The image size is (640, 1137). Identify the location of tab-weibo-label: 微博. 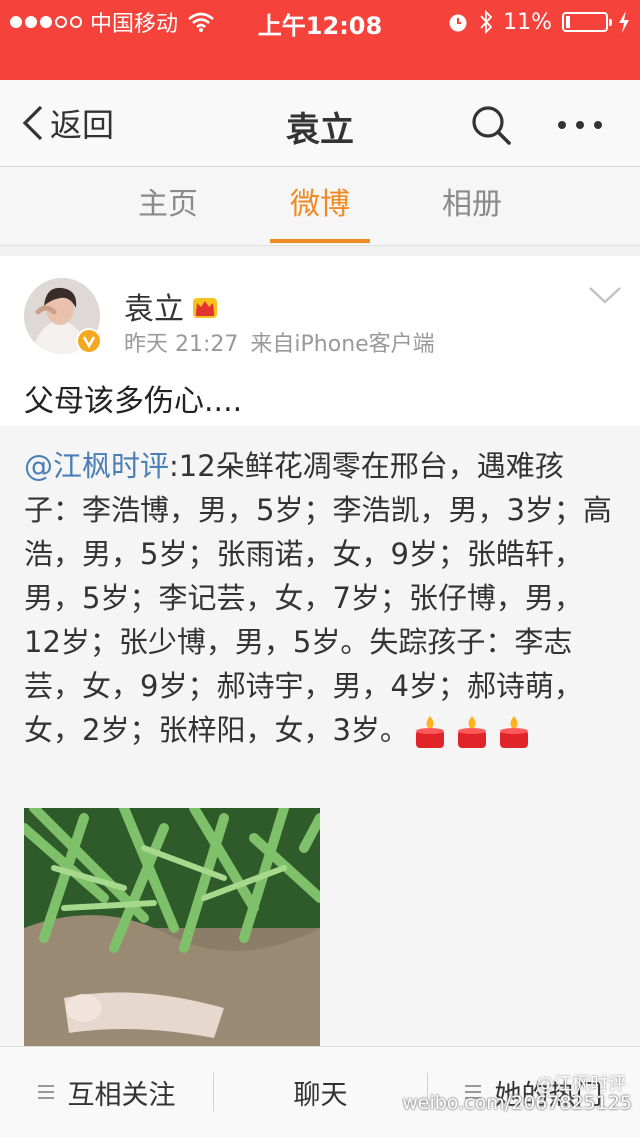
(320, 204).